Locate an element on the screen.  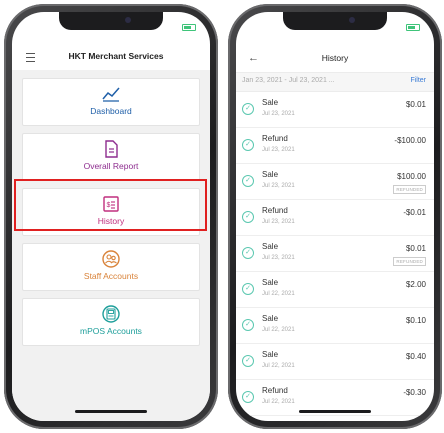
menu-item-mpos-accounts: mPOS Accounts is located at coordinates (111, 322).